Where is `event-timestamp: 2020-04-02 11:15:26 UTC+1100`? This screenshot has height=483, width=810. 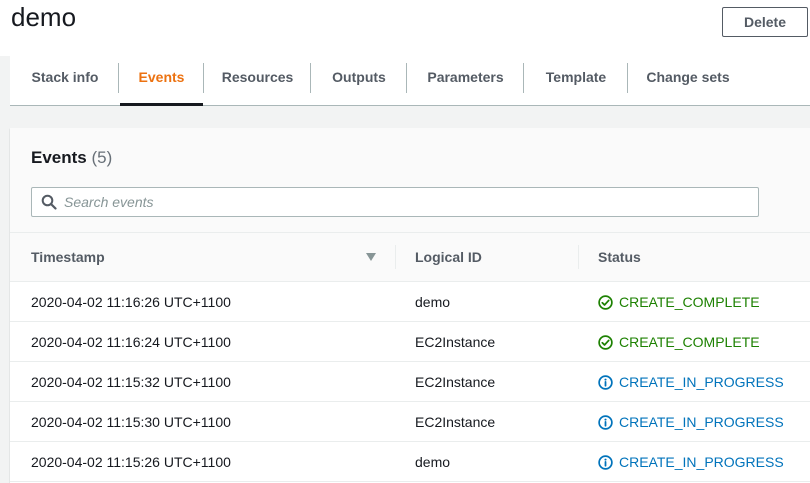
event-timestamp: 2020-04-02 11:15:26 UTC+1100 is located at coordinates (131, 462).